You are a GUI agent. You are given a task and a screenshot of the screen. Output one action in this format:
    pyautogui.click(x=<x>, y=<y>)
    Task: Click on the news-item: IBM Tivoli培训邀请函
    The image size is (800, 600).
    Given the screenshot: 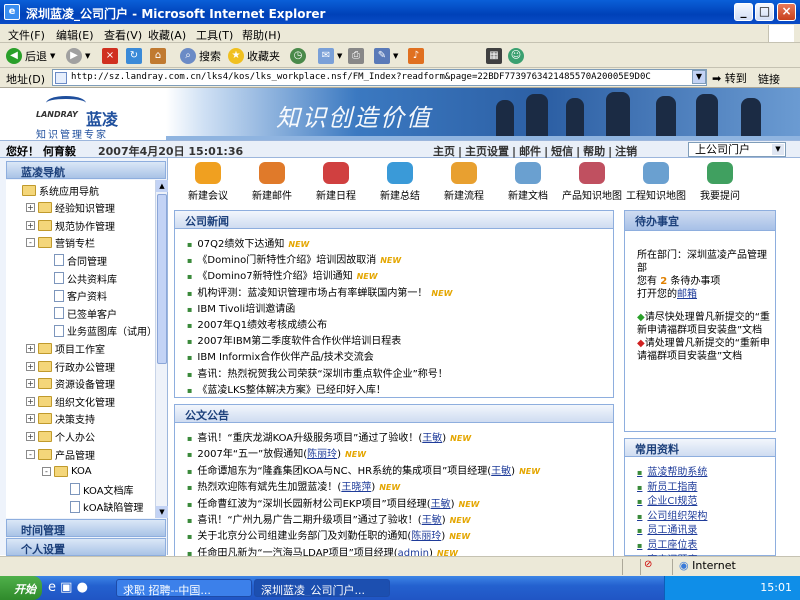 What is the action you would take?
    pyautogui.click(x=241, y=307)
    